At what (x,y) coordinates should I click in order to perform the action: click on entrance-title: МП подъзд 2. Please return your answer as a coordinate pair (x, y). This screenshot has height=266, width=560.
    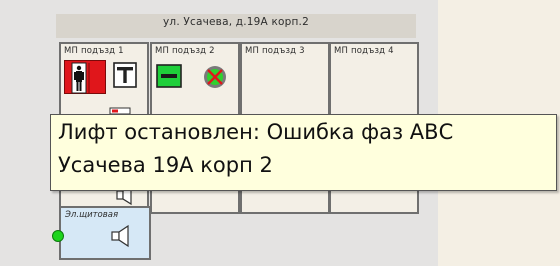
    Looking at the image, I should click on (185, 51).